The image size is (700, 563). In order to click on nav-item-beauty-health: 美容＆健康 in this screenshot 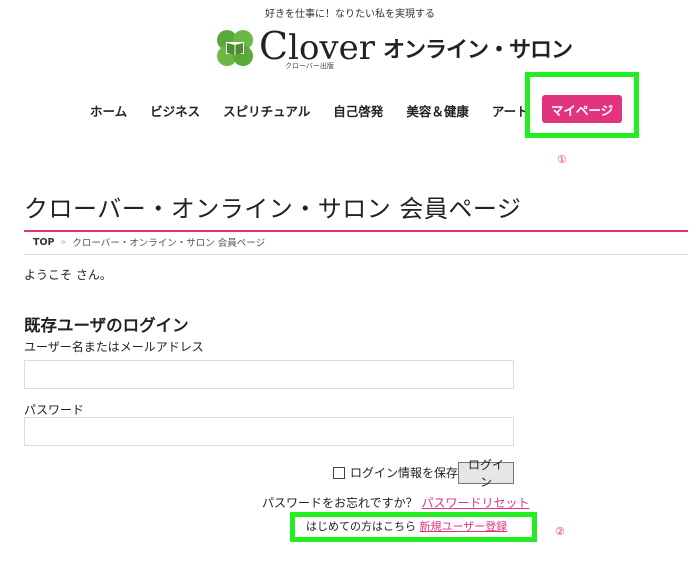, I will do `click(437, 110)`.